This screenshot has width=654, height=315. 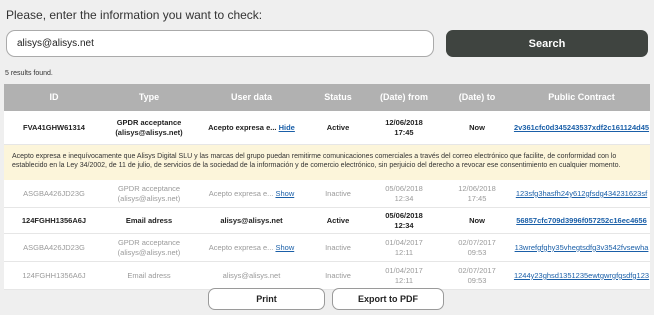 I want to click on header-public-contract: Public Contract, so click(x=581, y=96).